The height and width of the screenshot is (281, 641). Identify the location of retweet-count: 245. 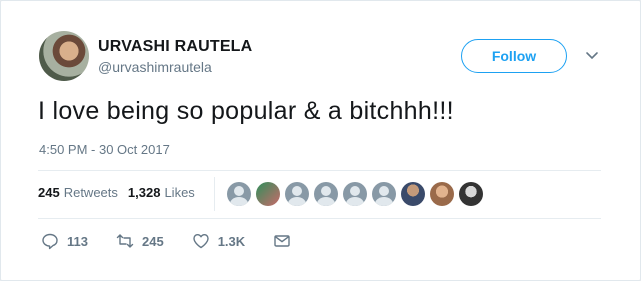
(152, 241).